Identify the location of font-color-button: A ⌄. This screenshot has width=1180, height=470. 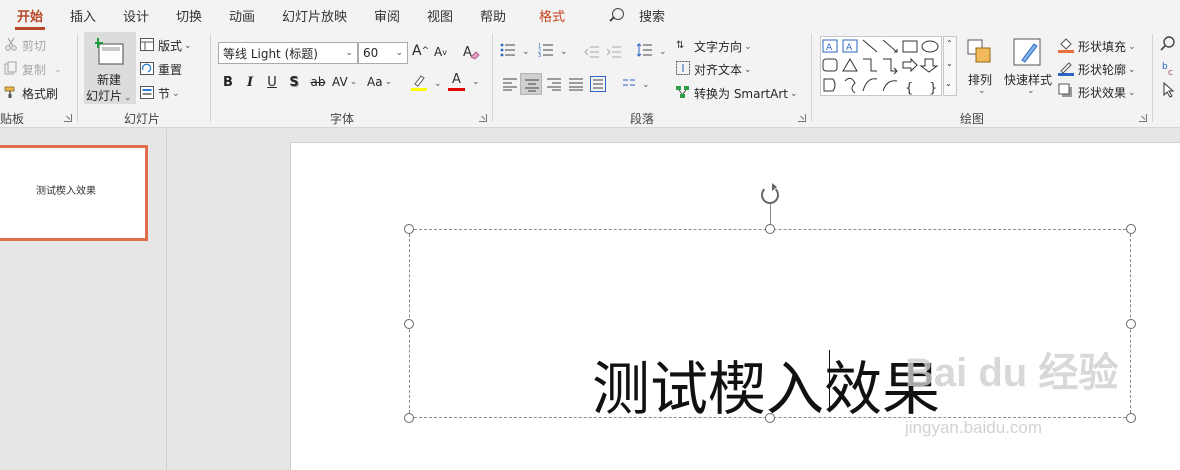
(464, 81).